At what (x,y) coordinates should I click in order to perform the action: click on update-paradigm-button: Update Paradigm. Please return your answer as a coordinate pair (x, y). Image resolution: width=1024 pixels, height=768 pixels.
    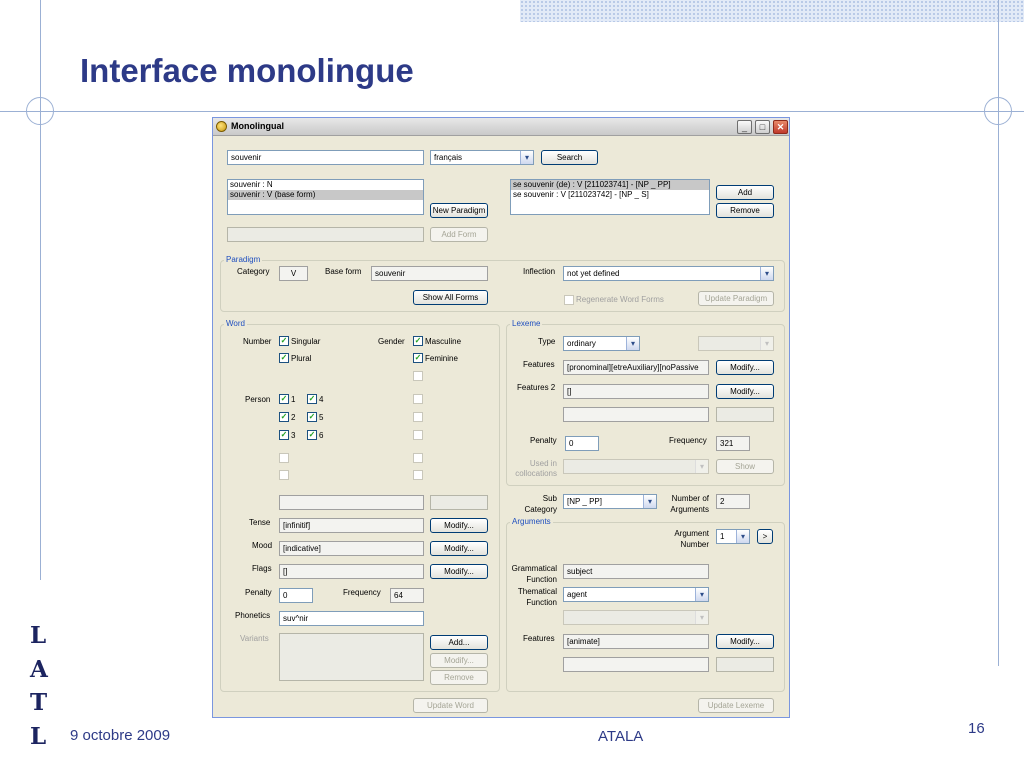
    Looking at the image, I should click on (736, 298).